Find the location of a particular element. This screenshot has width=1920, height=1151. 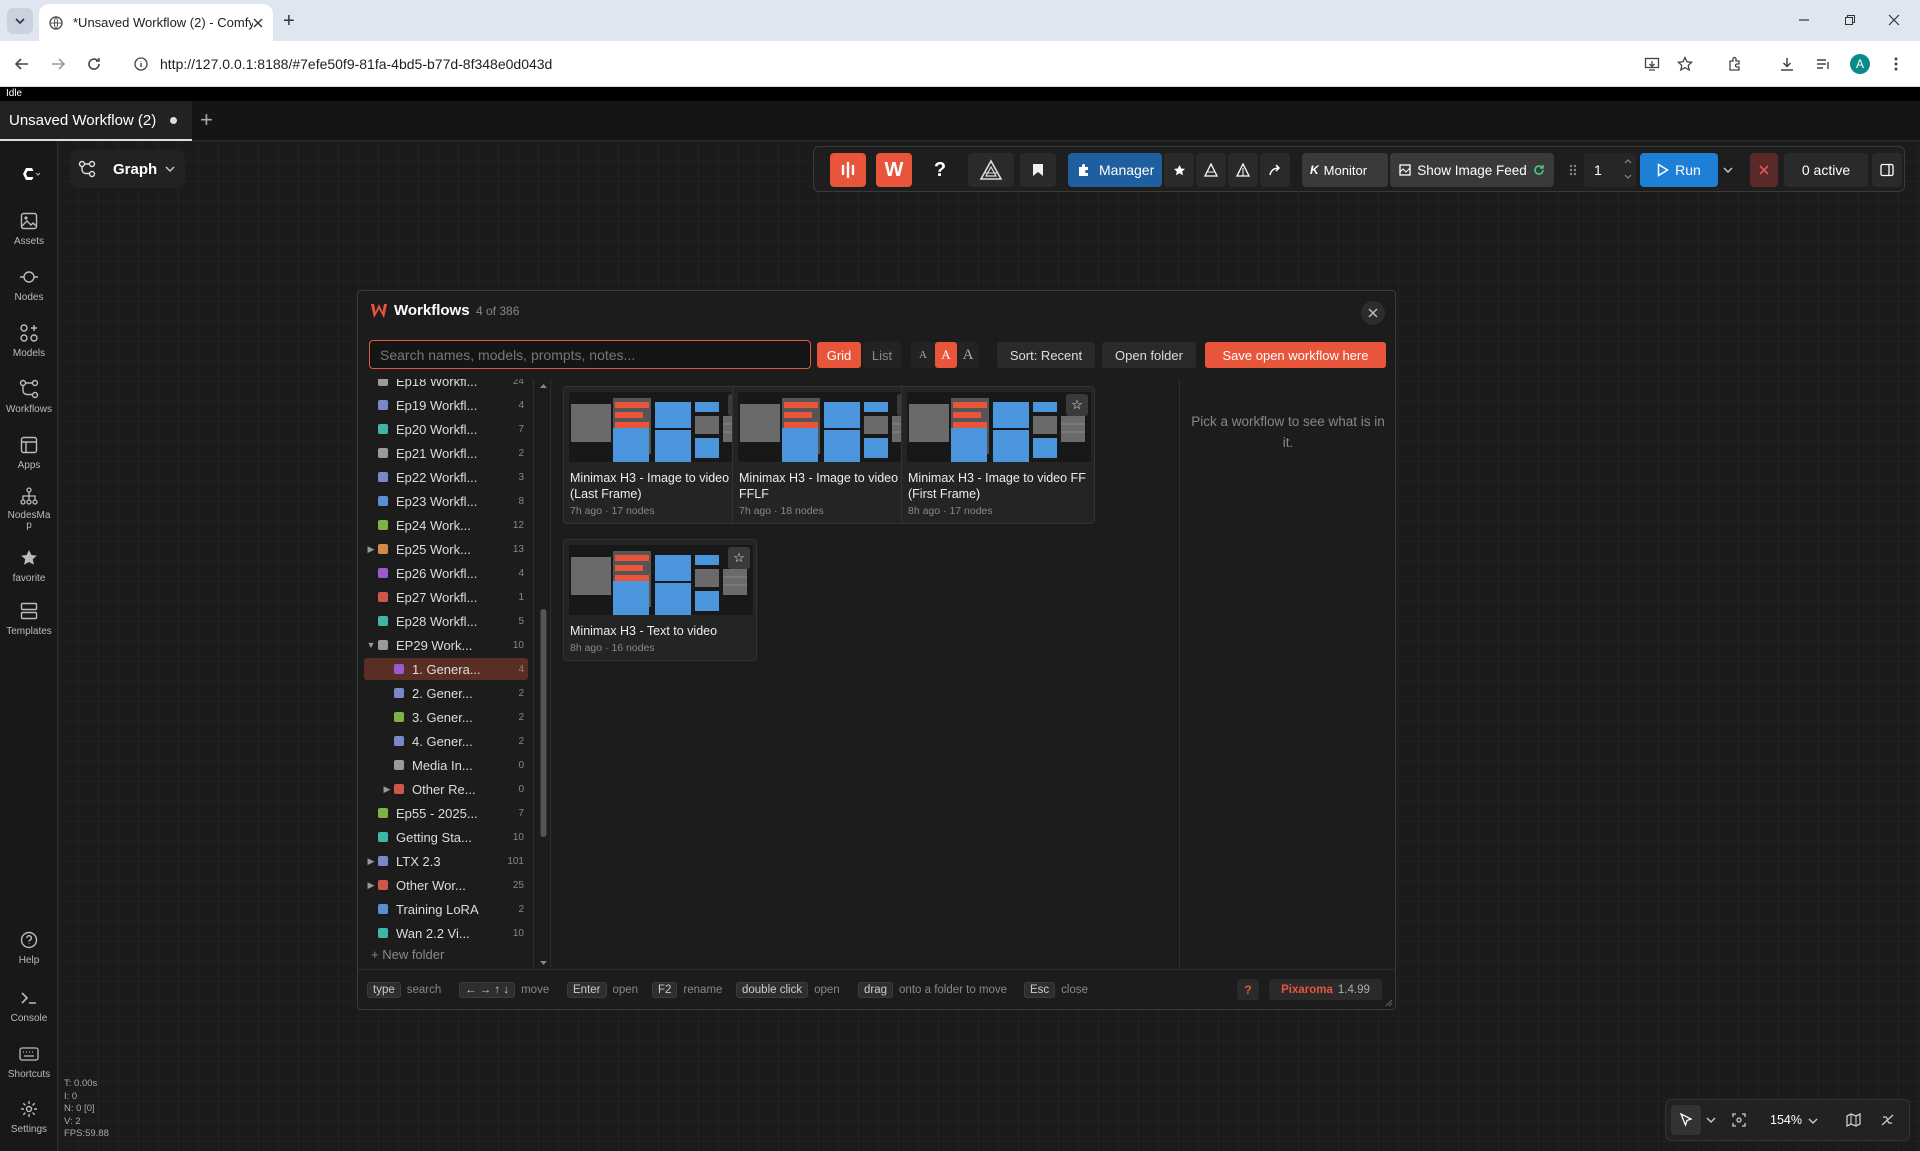

folder-item: 3. Gener... 2 is located at coordinates (446, 717).